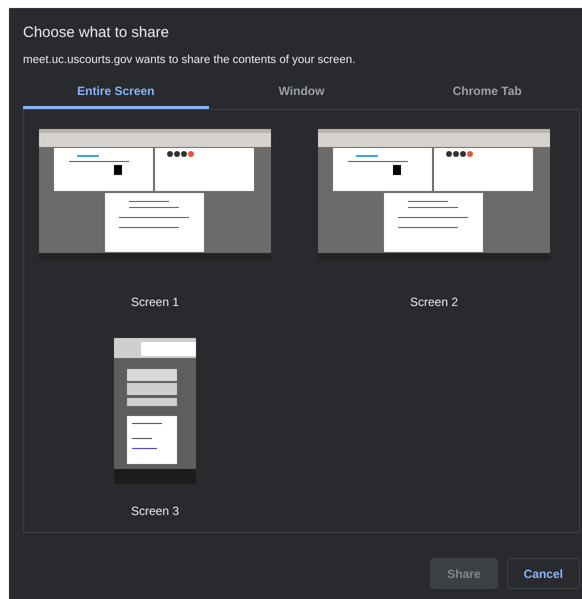  What do you see at coordinates (116, 94) in the screenshot?
I see `tab: Entire Screen` at bounding box center [116, 94].